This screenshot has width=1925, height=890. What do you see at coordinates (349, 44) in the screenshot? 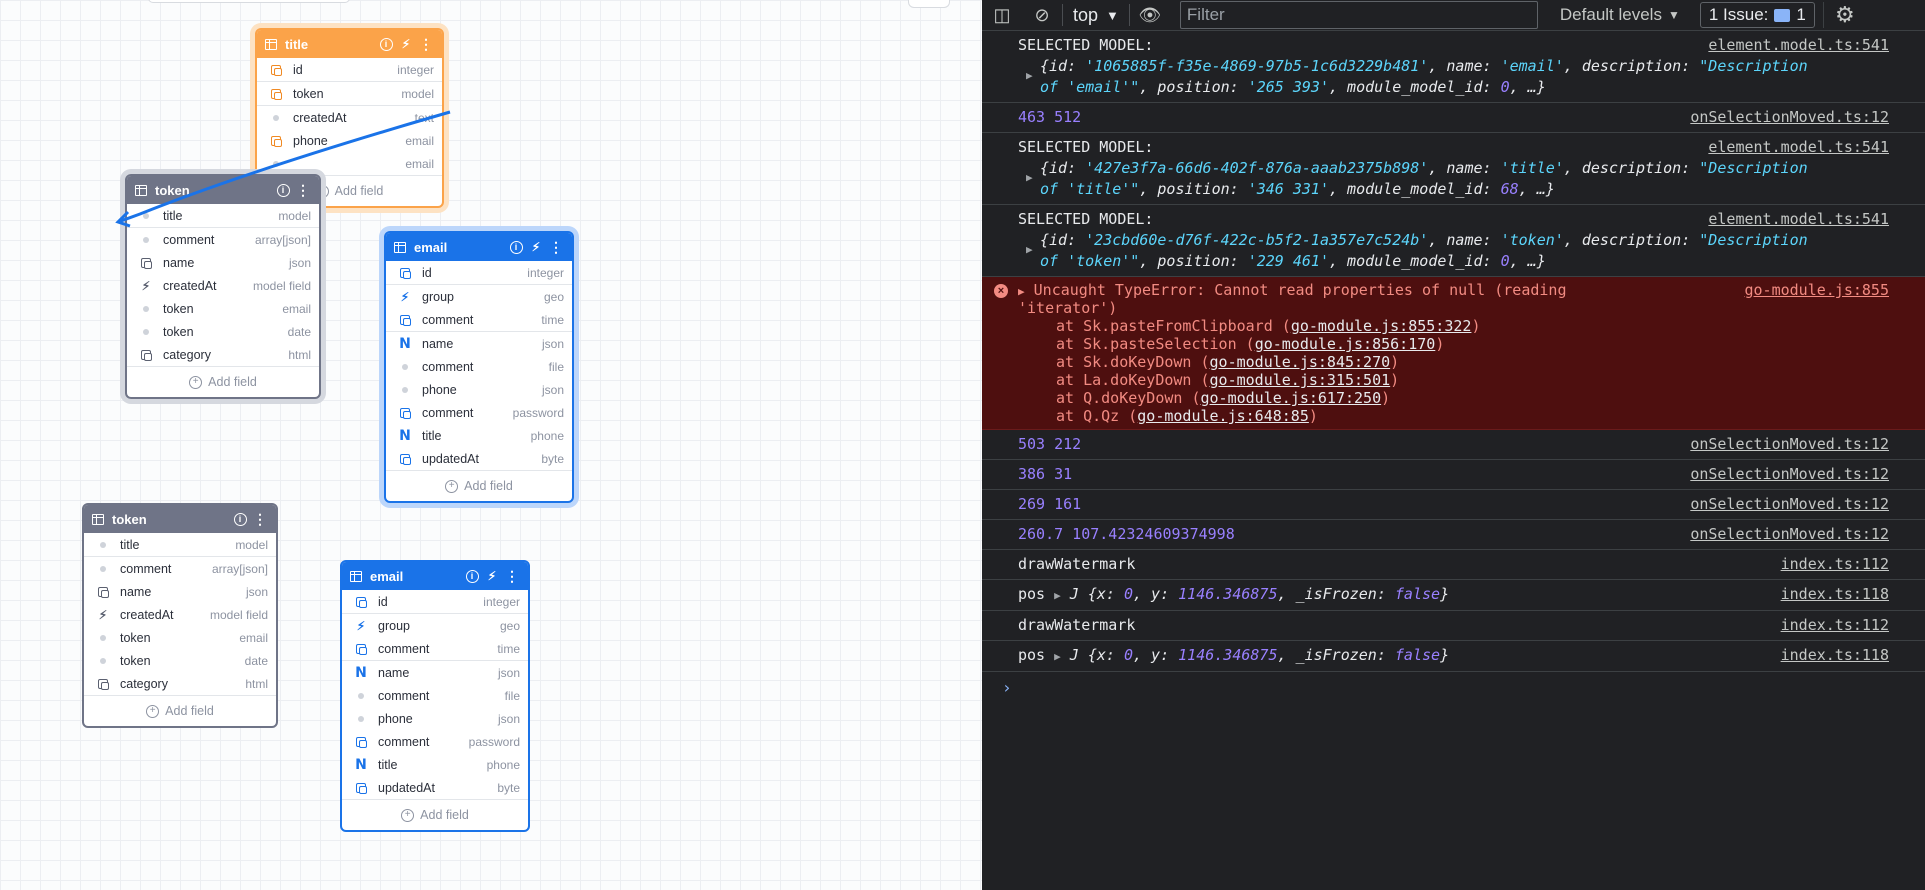
I see `card-header: title i ⚡︎ ⋮` at bounding box center [349, 44].